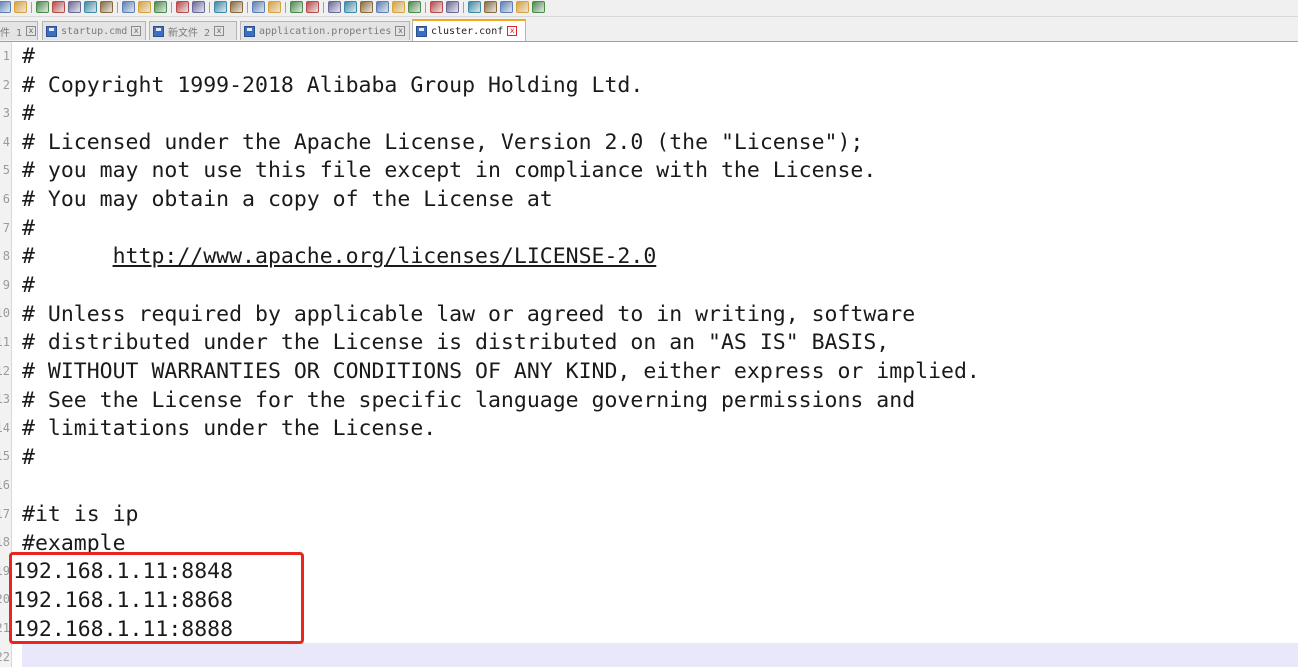 This screenshot has width=1298, height=672. Describe the element at coordinates (128, 7) in the screenshot. I see `cut-icon` at that location.